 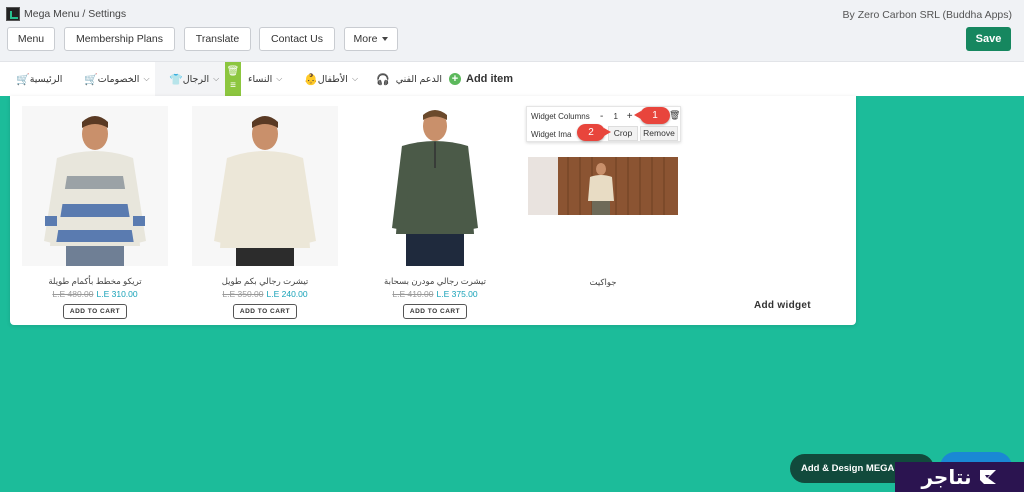 I want to click on widget-columns-label: Widget Columns, so click(x=560, y=116).